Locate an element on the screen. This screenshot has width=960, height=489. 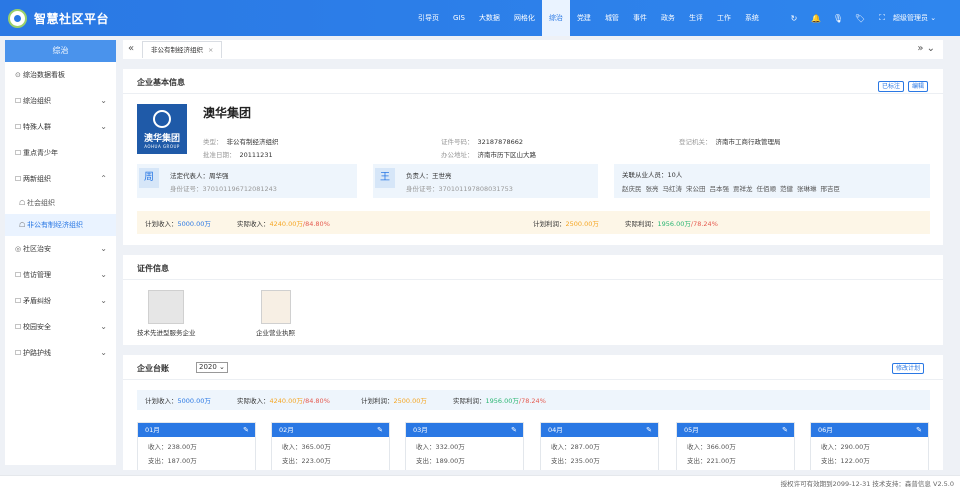
people-icon: ☐ is located at coordinates (18, 127).